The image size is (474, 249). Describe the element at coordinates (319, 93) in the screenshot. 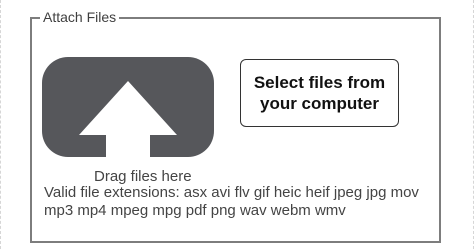

I see `select-files-button: Select files from your computer` at that location.